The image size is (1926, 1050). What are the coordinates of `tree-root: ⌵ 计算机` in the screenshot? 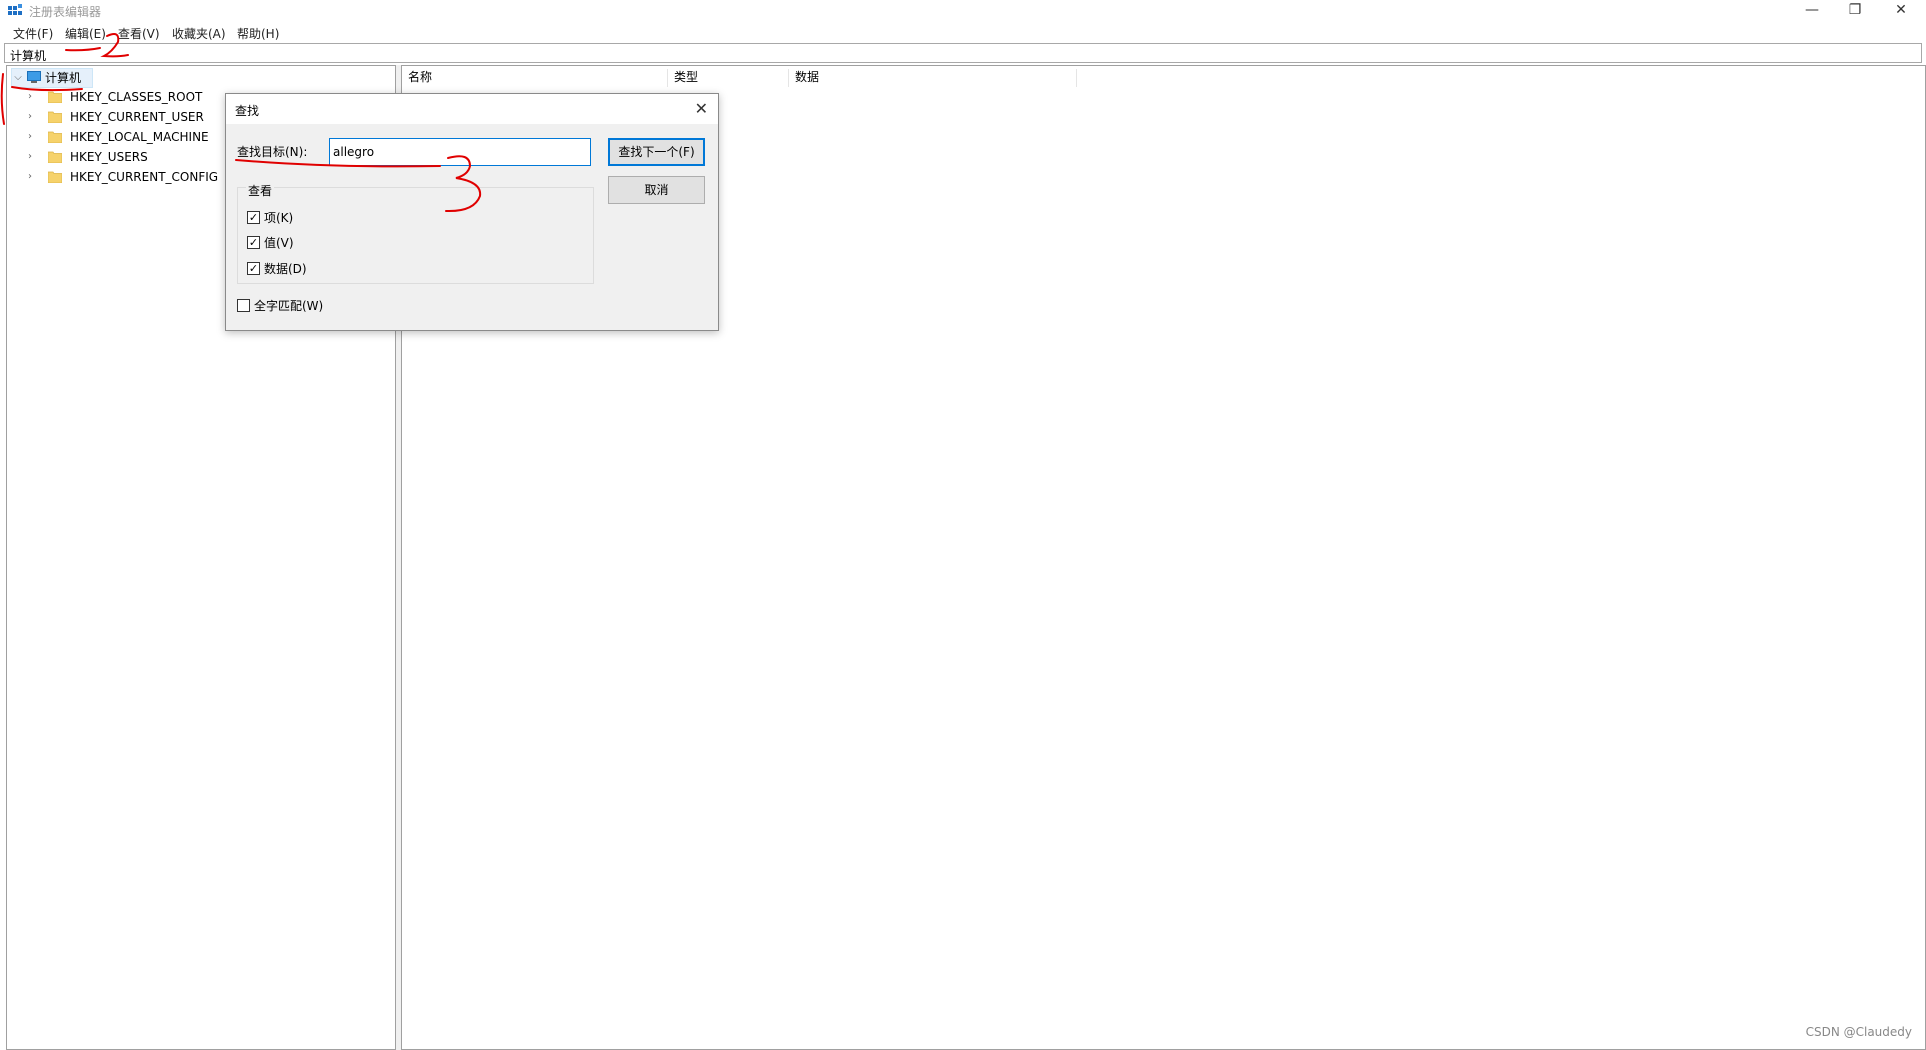 It's located at (52, 78).